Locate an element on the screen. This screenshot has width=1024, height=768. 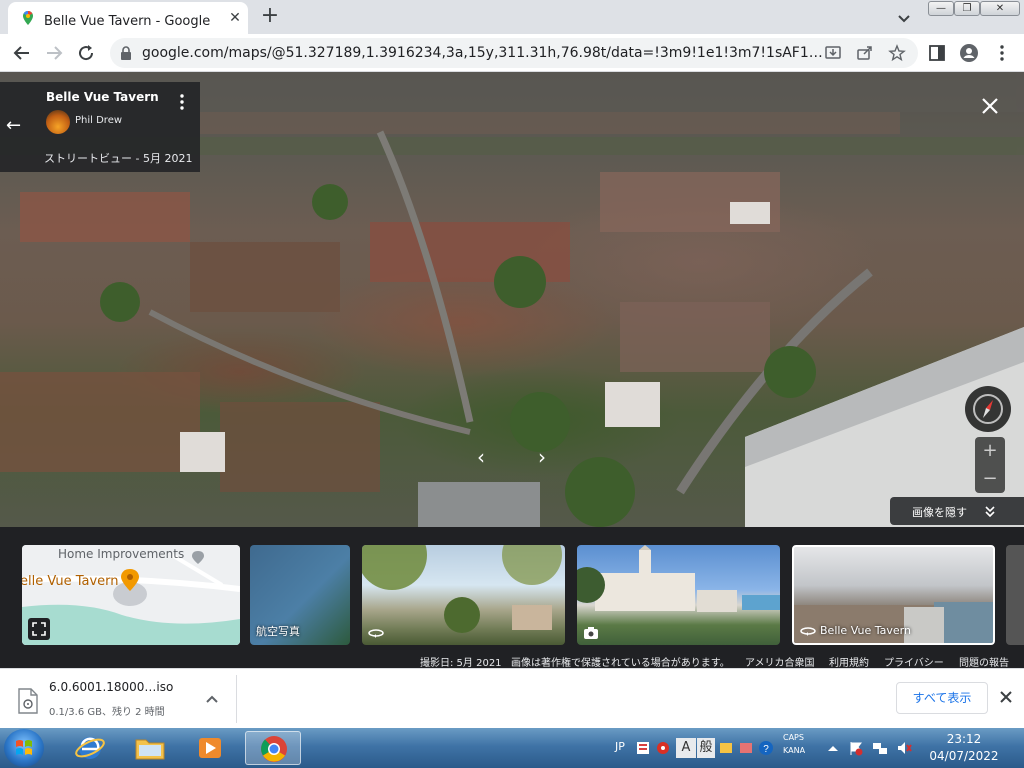
ime-kanji-indicator: 般 is located at coordinates (706, 748).